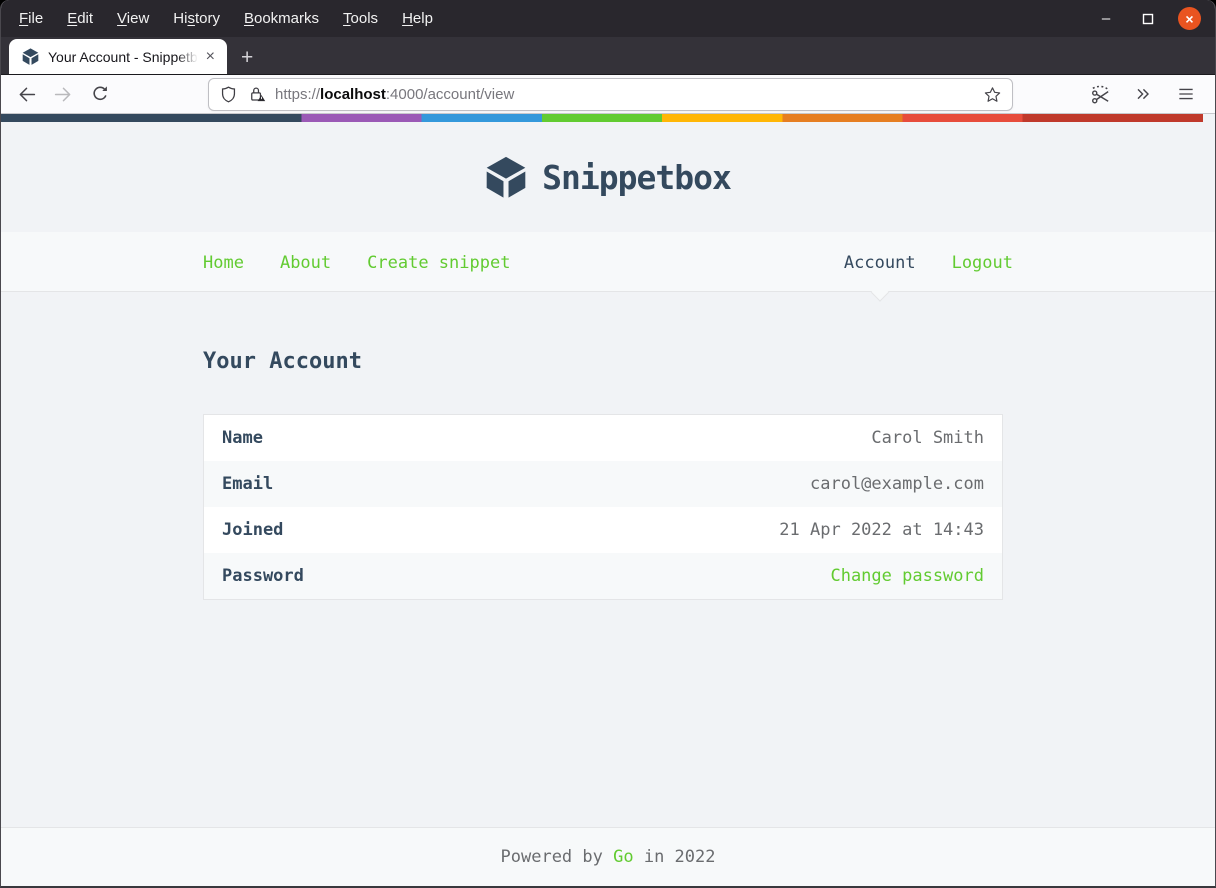 This screenshot has height=888, width=1216. What do you see at coordinates (1100, 94) in the screenshot?
I see `screenshot-scissors-icon` at bounding box center [1100, 94].